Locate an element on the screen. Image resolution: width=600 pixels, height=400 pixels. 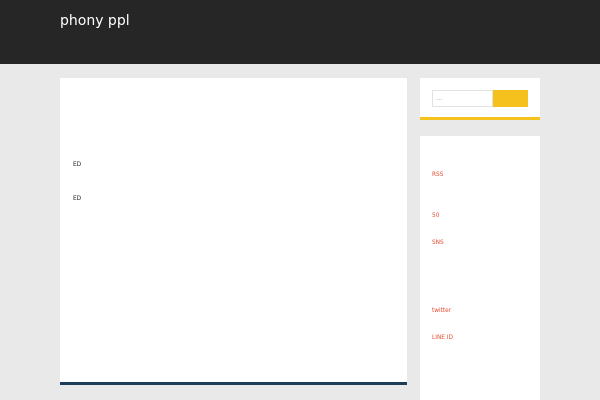
search-widget is located at coordinates (480, 99).